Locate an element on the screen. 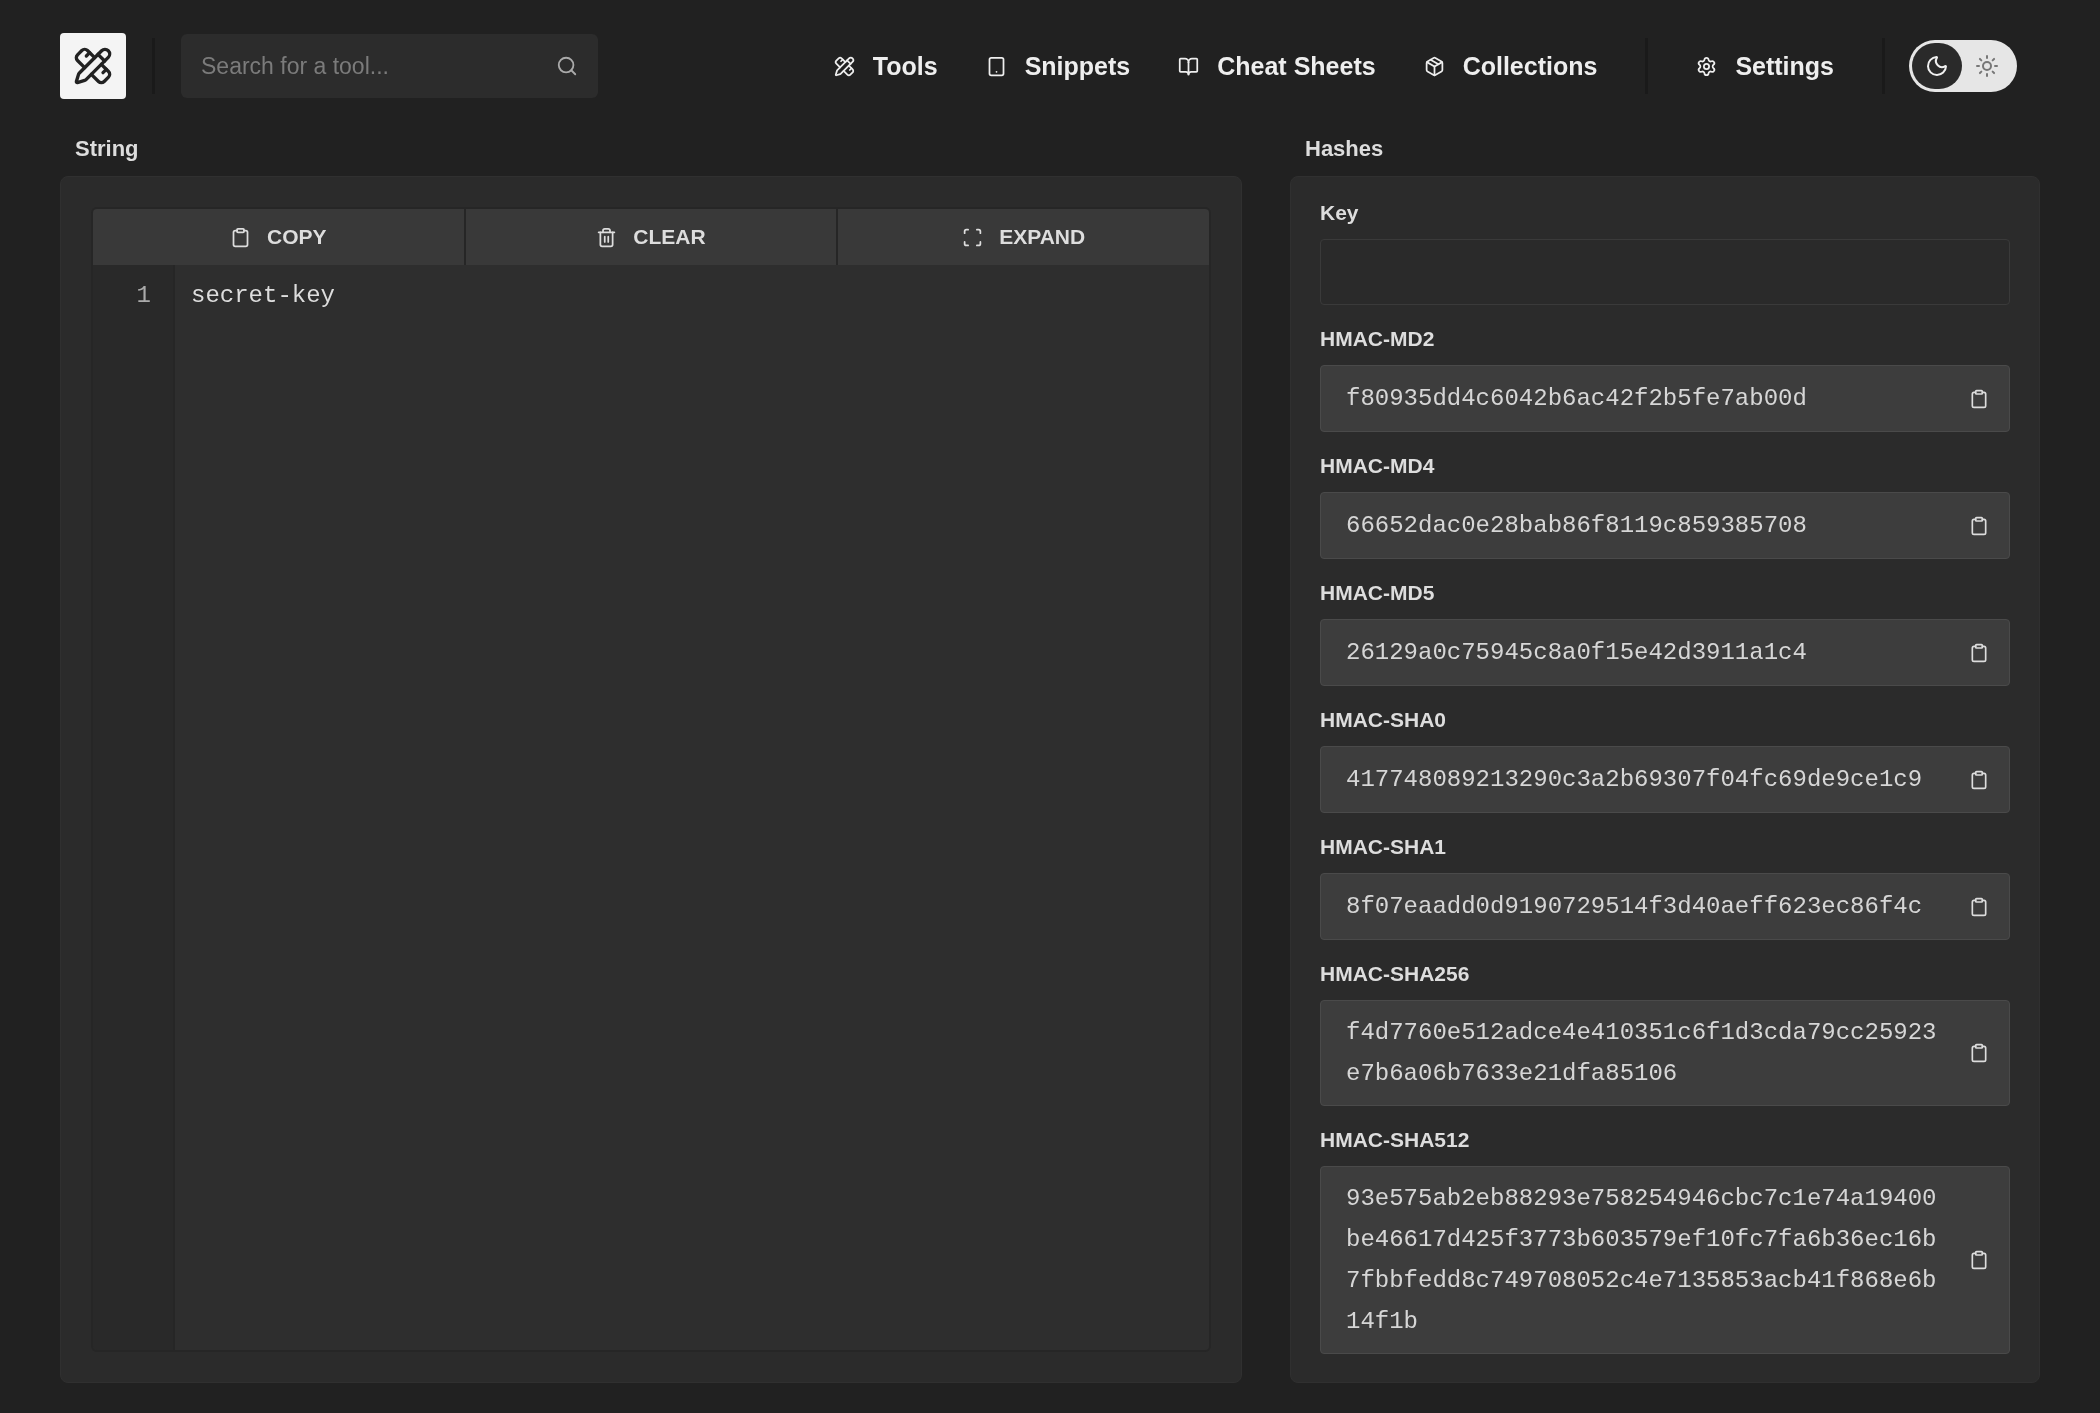 Image resolution: width=2100 pixels, height=1413 pixels. copy-button: COPY is located at coordinates (278, 237).